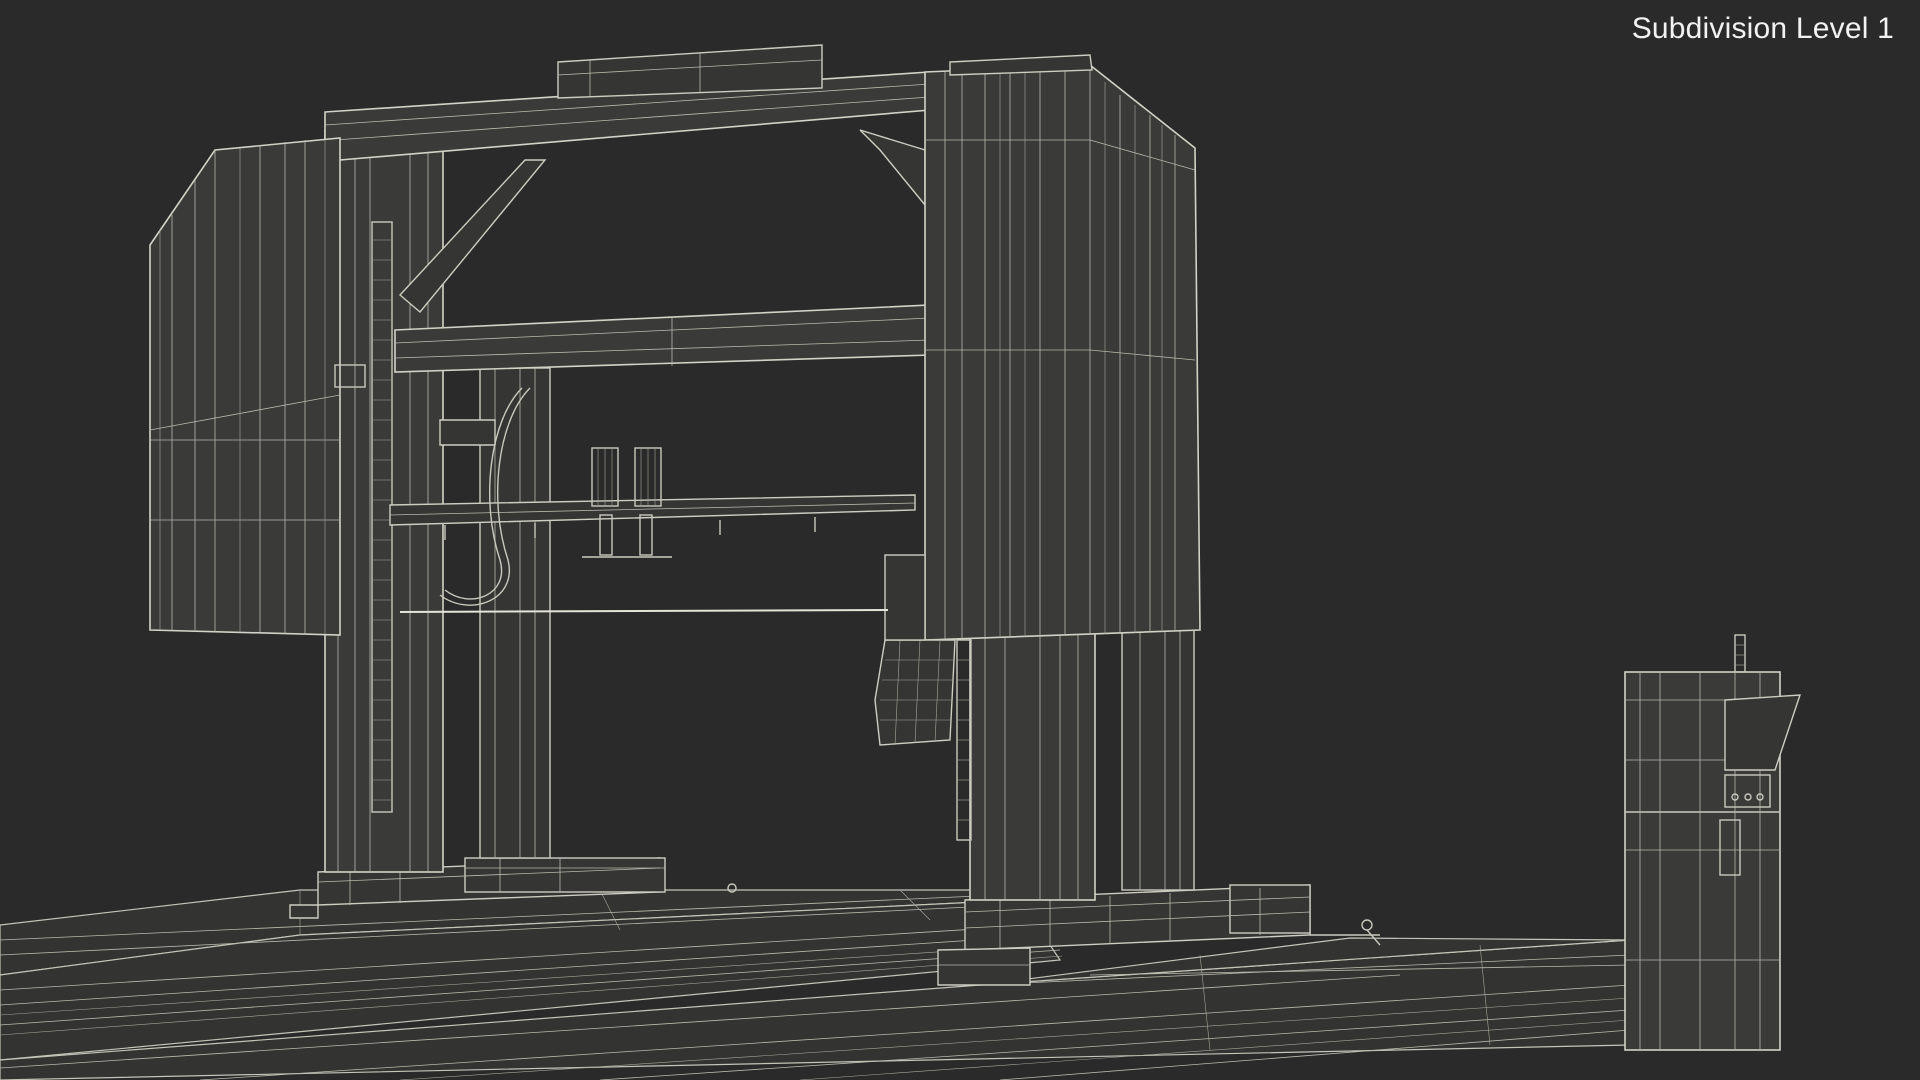 The width and height of the screenshot is (1920, 1080). Describe the element at coordinates (1762, 28) in the screenshot. I see `subdivision-level-label: Subdivision Level 1` at that location.